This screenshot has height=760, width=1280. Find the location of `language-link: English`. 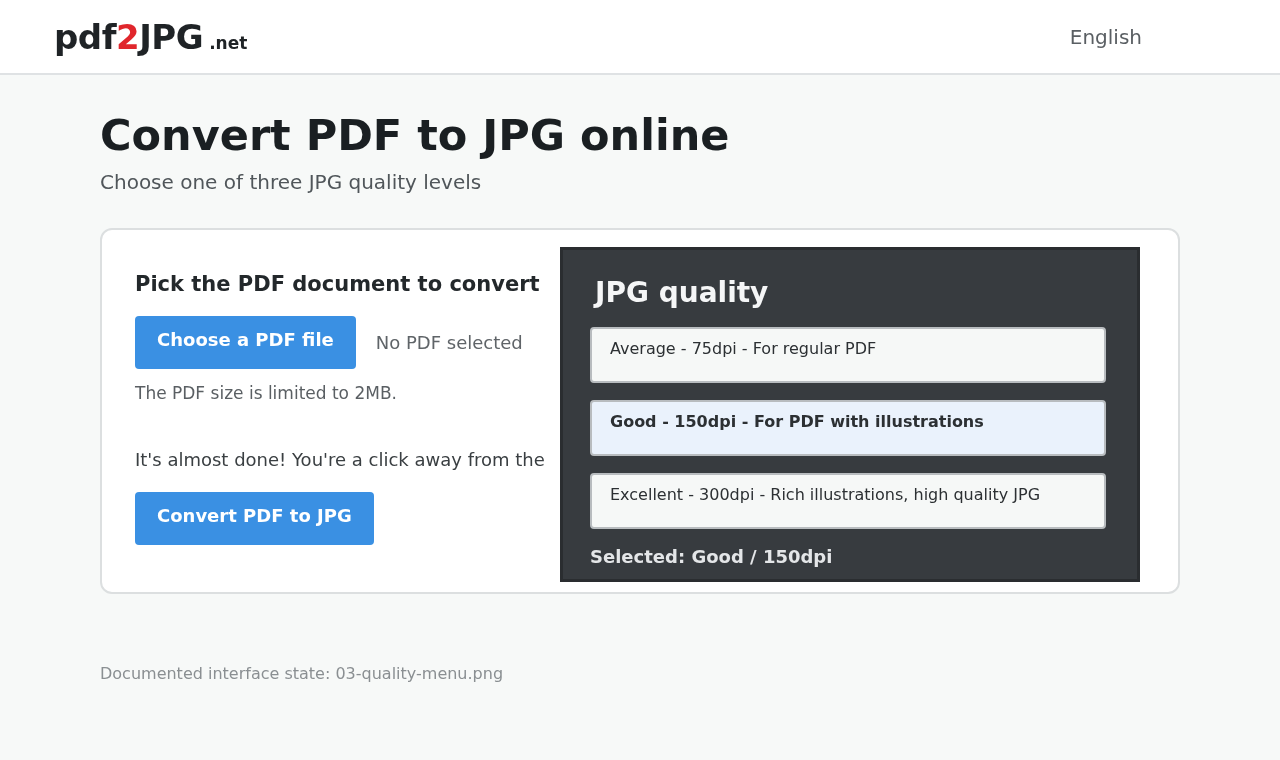

language-link: English is located at coordinates (1105, 36).